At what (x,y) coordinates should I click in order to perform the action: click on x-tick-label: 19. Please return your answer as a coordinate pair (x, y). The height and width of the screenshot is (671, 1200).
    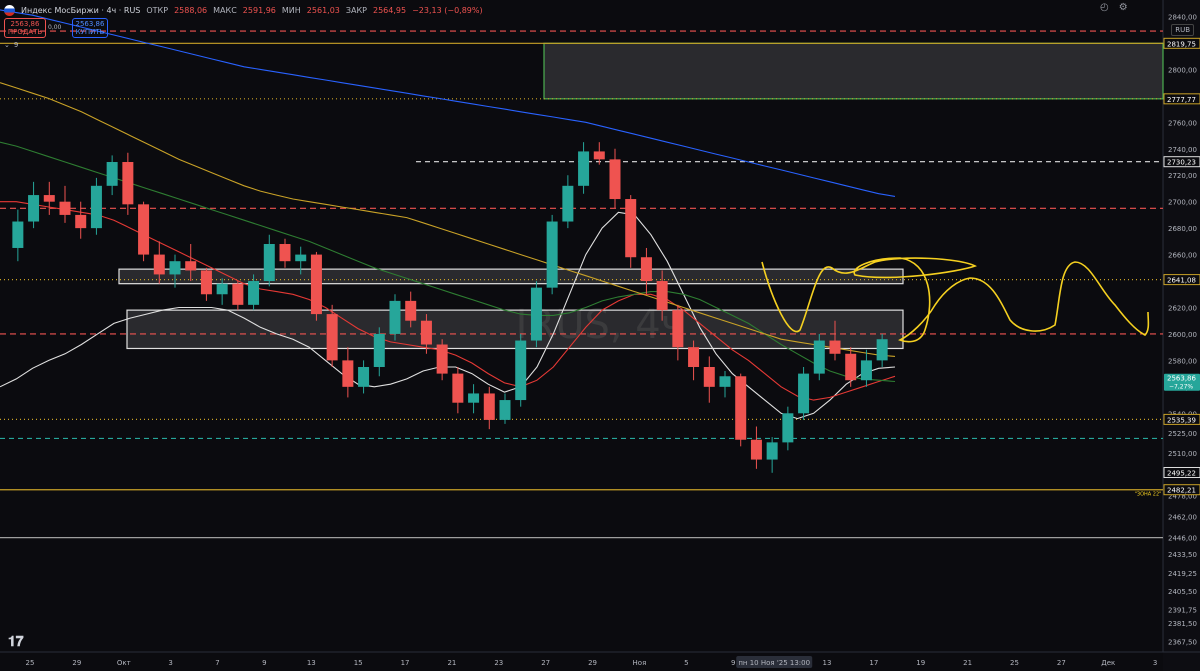
    Looking at the image, I should click on (920, 663).